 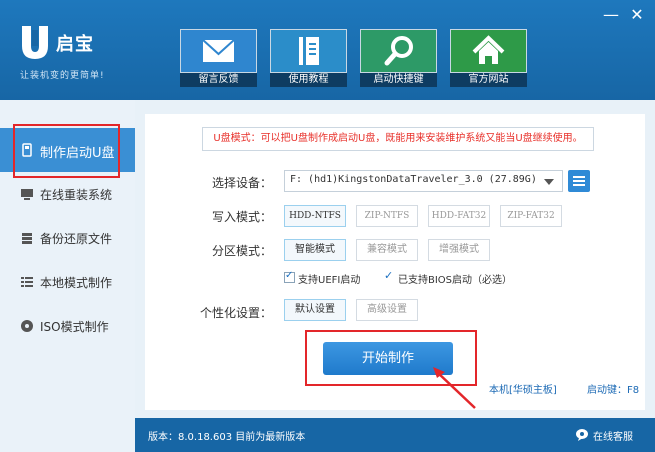 What do you see at coordinates (62, 76) in the screenshot?
I see `app-slogan: 让装机变的更简单!` at bounding box center [62, 76].